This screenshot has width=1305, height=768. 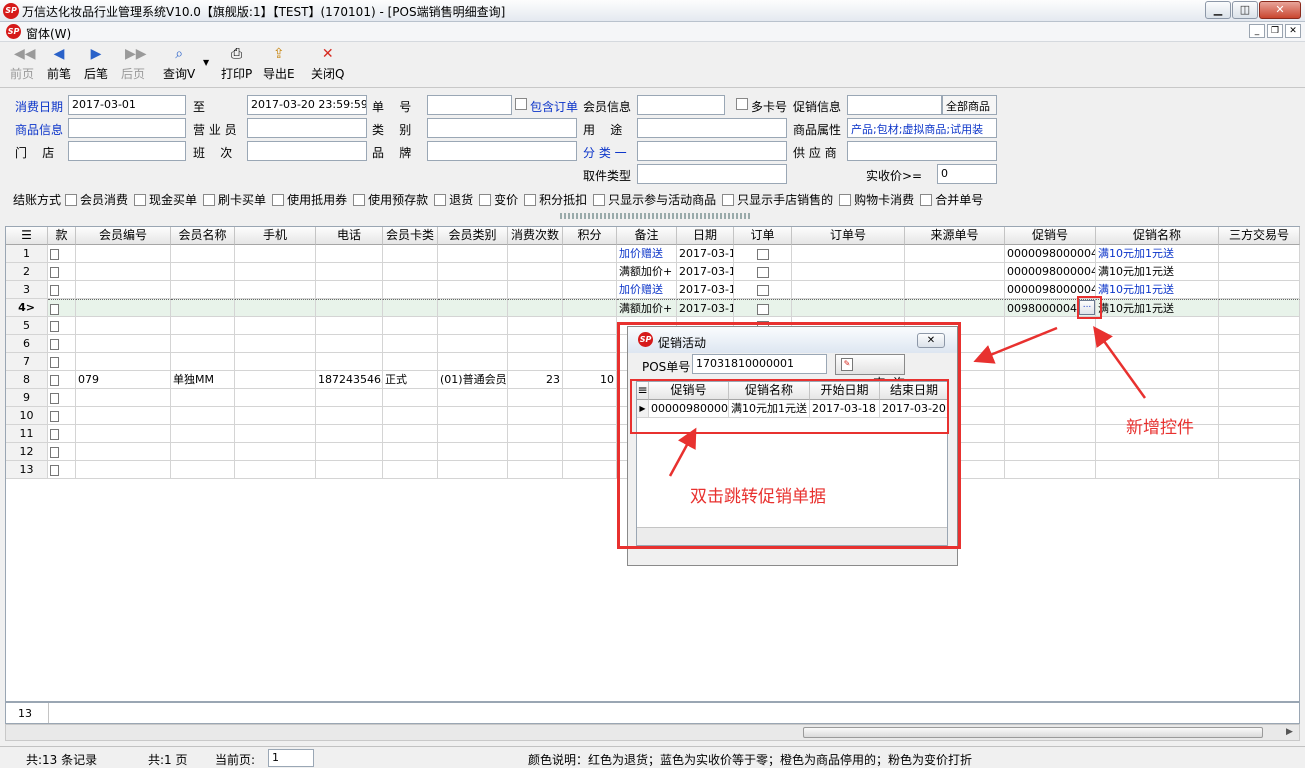 I want to click on date-from-input: 2017-03-01, so click(x=127, y=105).